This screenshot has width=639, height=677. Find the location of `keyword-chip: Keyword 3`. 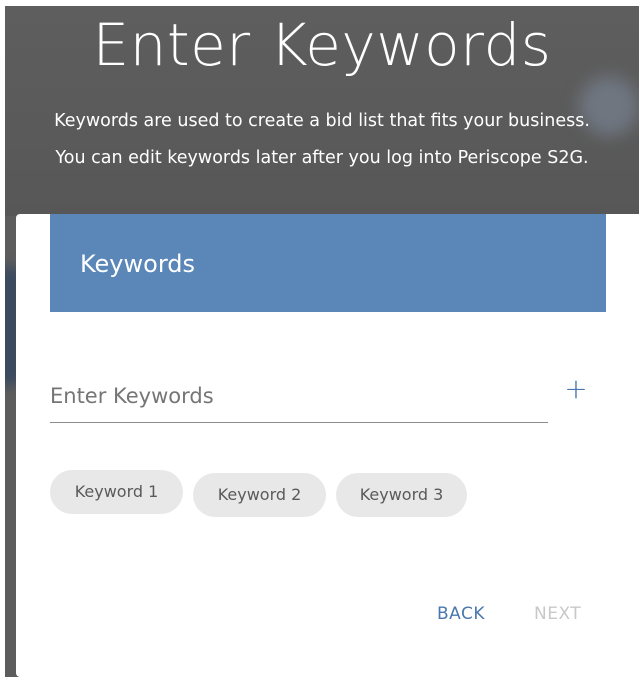

keyword-chip: Keyword 3 is located at coordinates (401, 495).